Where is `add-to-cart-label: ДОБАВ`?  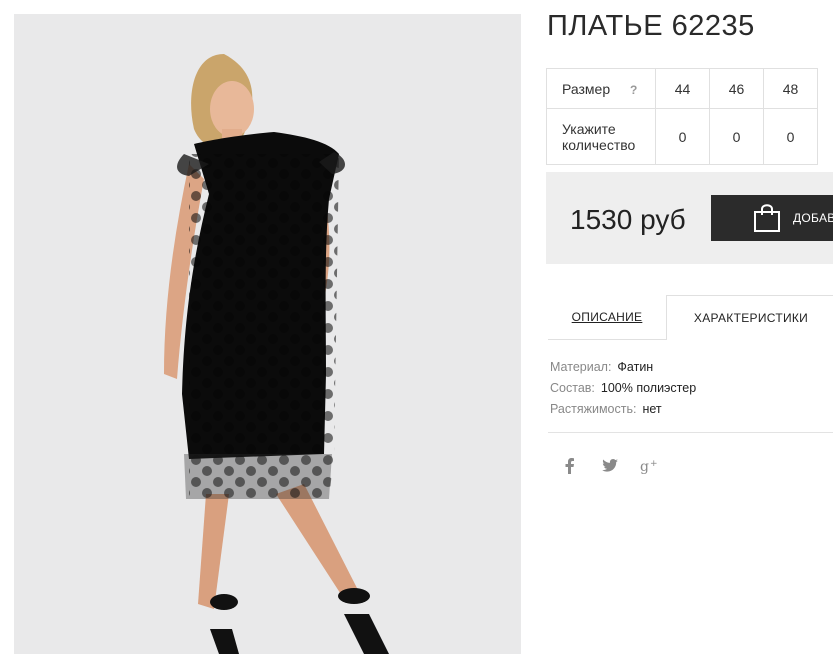 add-to-cart-label: ДОБАВ is located at coordinates (813, 218).